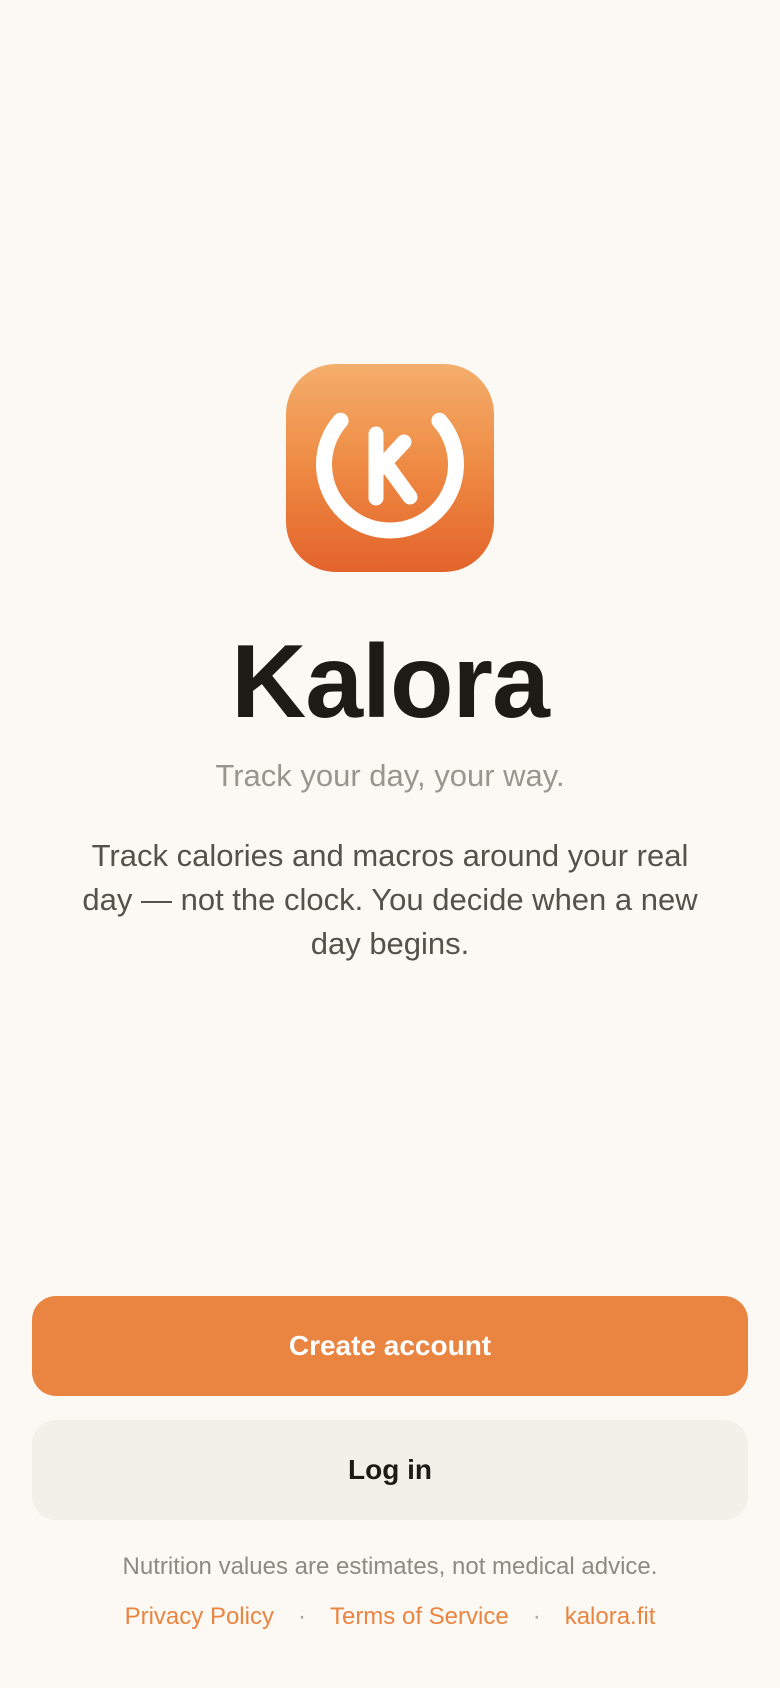 This screenshot has height=1688, width=780. What do you see at coordinates (610, 1617) in the screenshot?
I see `website-link: kalora.fit` at bounding box center [610, 1617].